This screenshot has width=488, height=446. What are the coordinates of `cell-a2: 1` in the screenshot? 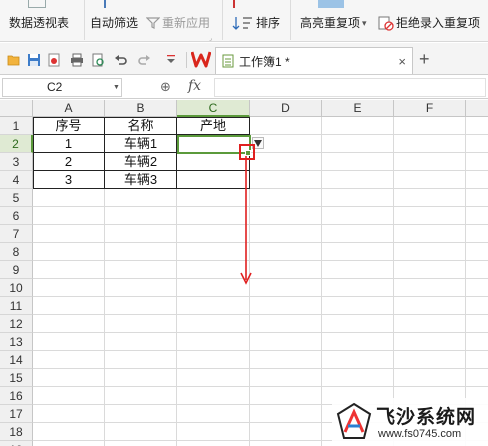 It's located at (69, 144).